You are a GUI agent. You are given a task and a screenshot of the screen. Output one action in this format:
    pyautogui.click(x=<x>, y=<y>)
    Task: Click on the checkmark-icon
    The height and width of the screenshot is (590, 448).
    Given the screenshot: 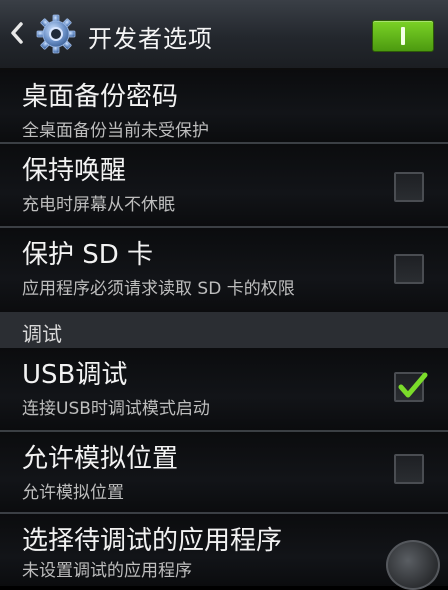 What is the action you would take?
    pyautogui.click(x=413, y=385)
    